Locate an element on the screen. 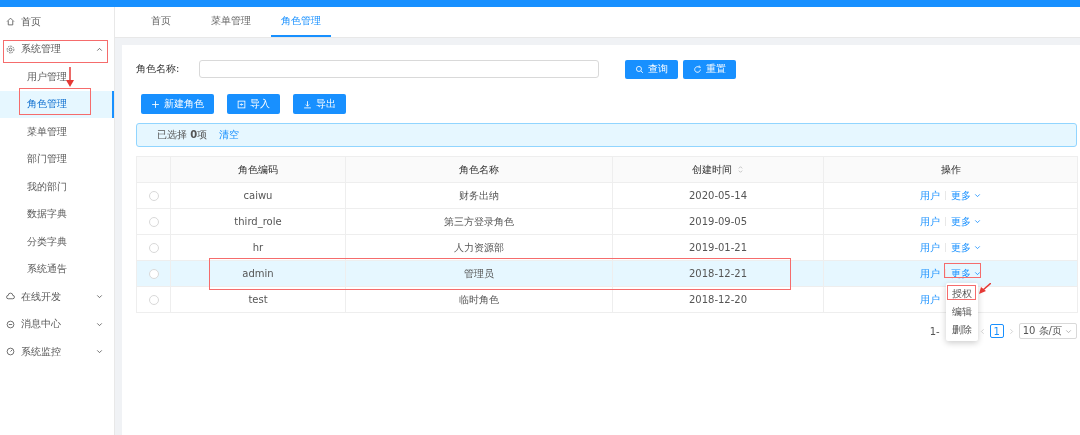 The image size is (1080, 435). table-cell: 2020-05-14 is located at coordinates (718, 195).